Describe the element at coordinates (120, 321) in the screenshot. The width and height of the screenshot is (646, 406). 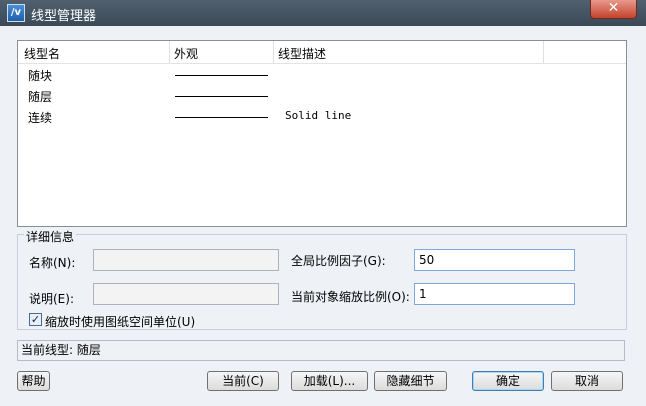
I see `paper-space-label: 缩放时使用图纸空间单位(U)` at that location.